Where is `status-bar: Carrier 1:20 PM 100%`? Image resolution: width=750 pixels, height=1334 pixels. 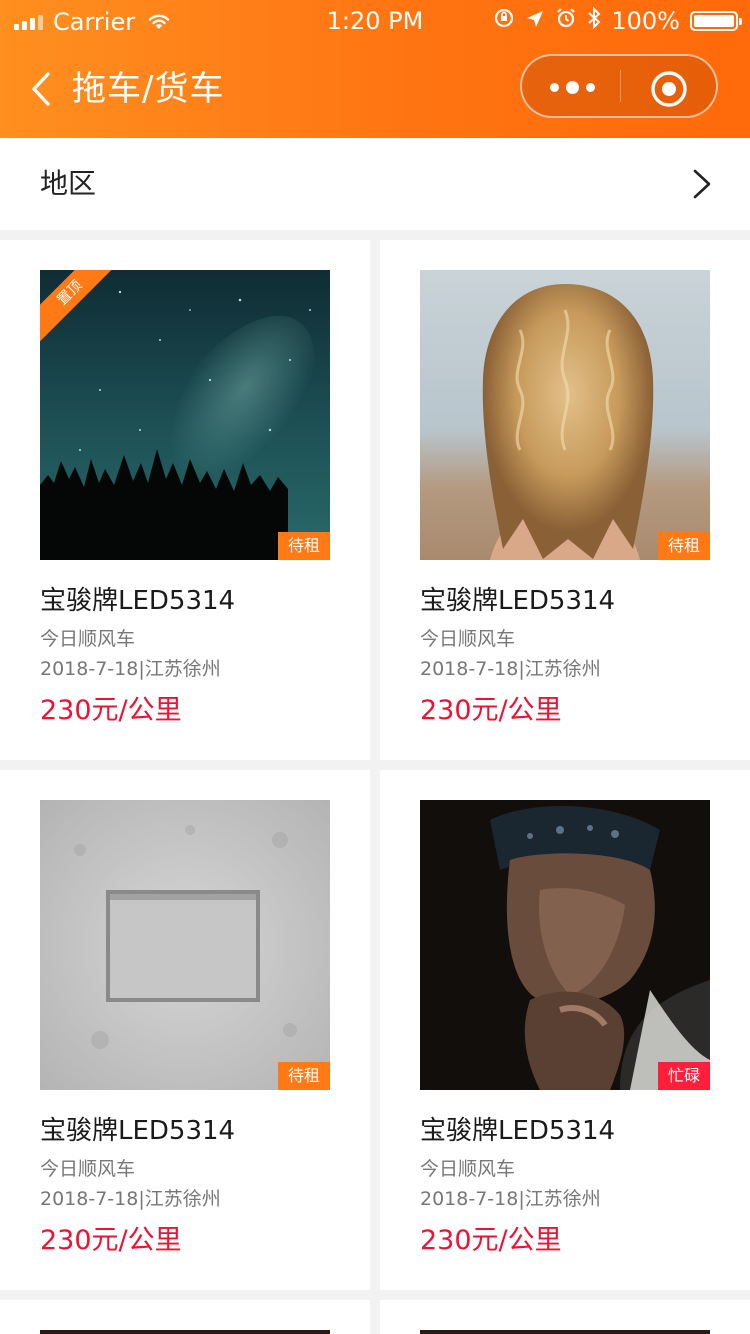 status-bar: Carrier 1:20 PM 100% is located at coordinates (375, 22).